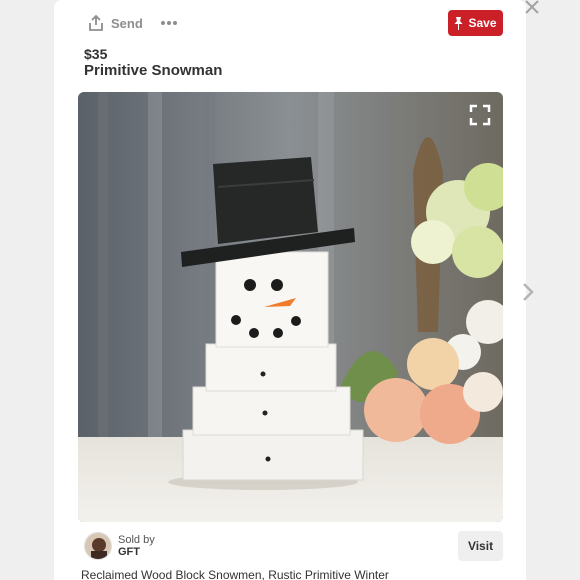  I want to click on pin-icon, so click(458, 23).